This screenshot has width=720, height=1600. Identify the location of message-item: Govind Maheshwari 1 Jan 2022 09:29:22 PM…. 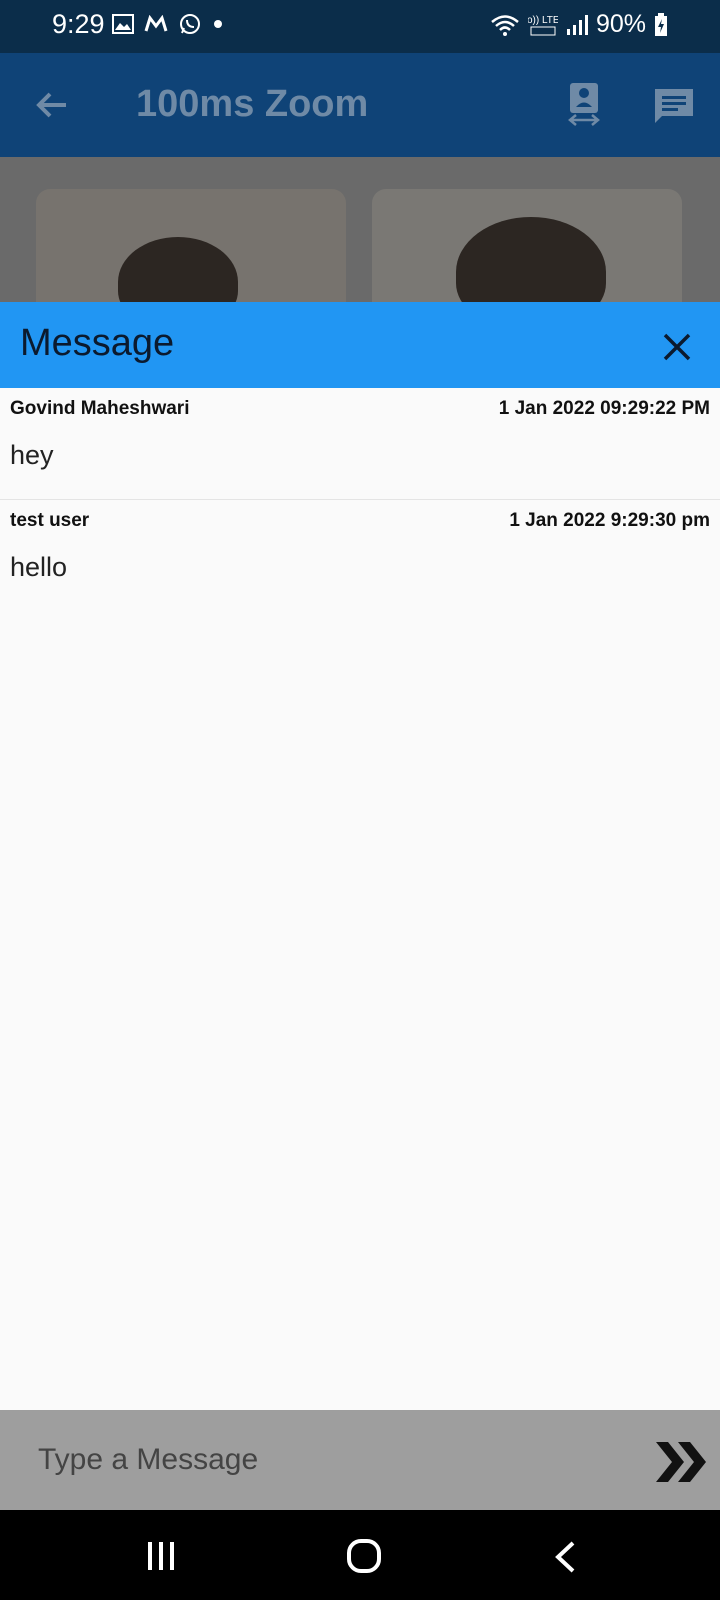
(360, 444).